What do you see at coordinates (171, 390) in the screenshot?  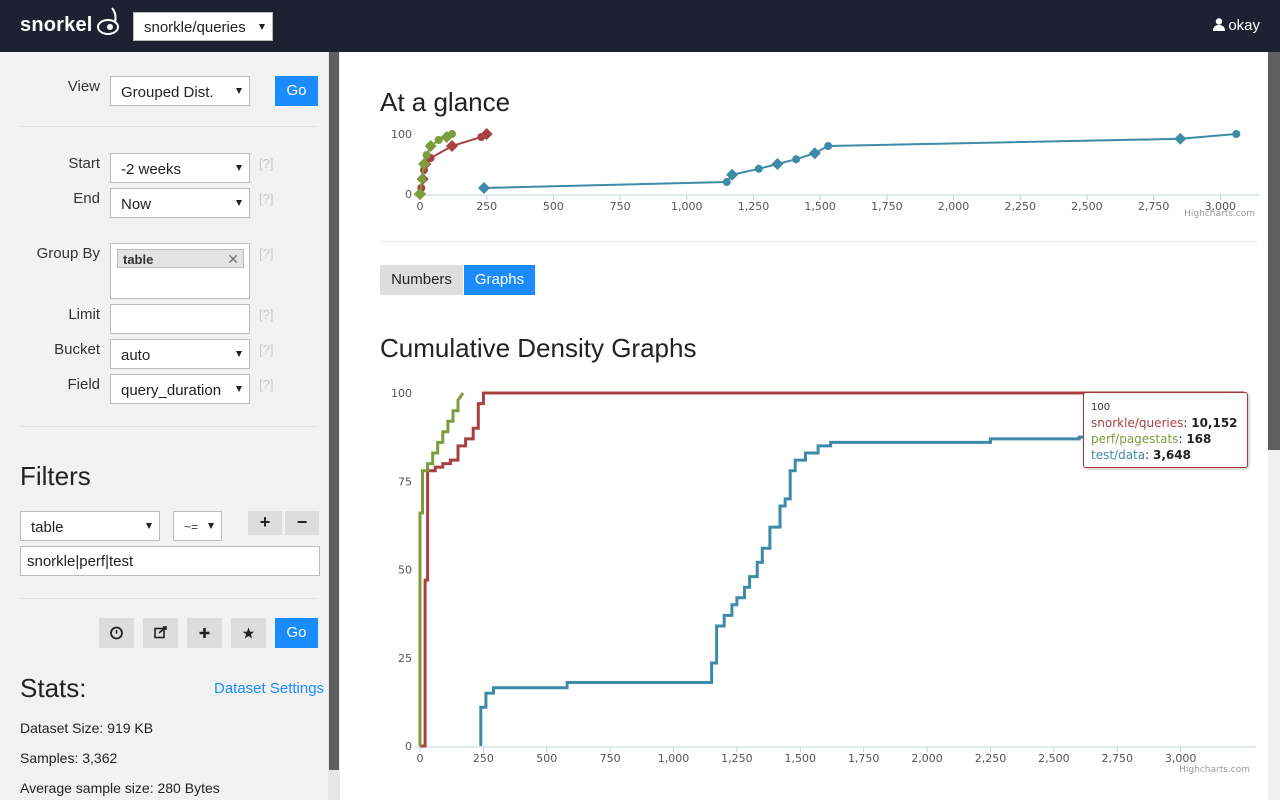 I see `field-select-value: query_duration` at bounding box center [171, 390].